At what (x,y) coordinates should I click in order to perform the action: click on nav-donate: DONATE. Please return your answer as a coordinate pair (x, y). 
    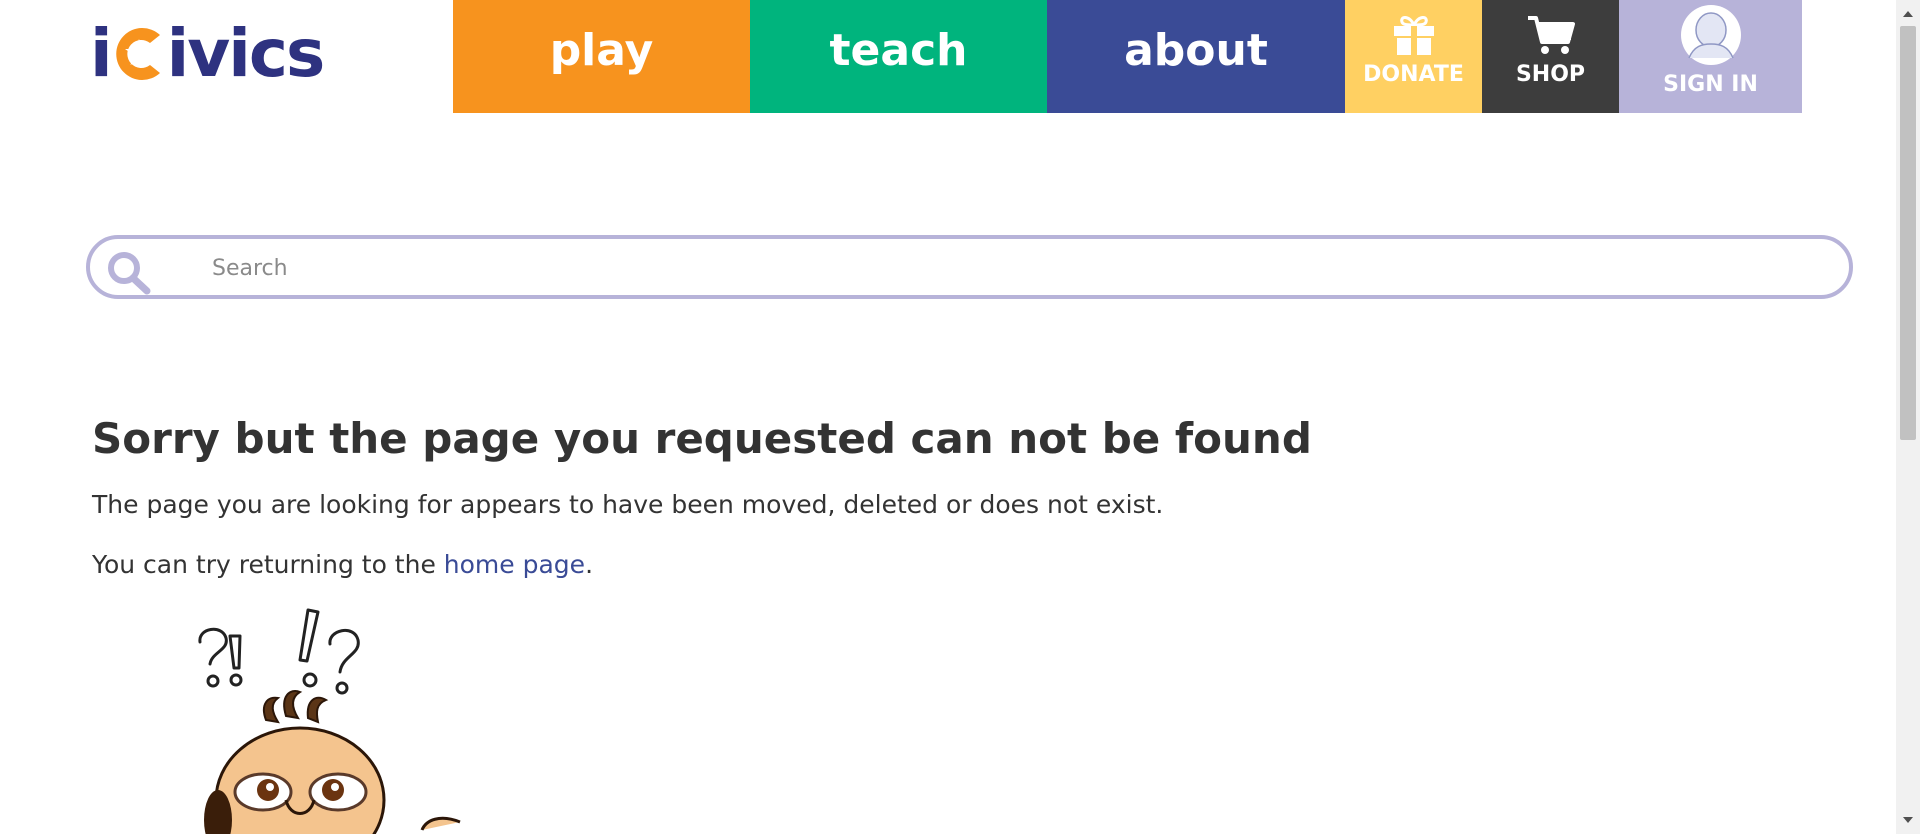
    Looking at the image, I should click on (1413, 56).